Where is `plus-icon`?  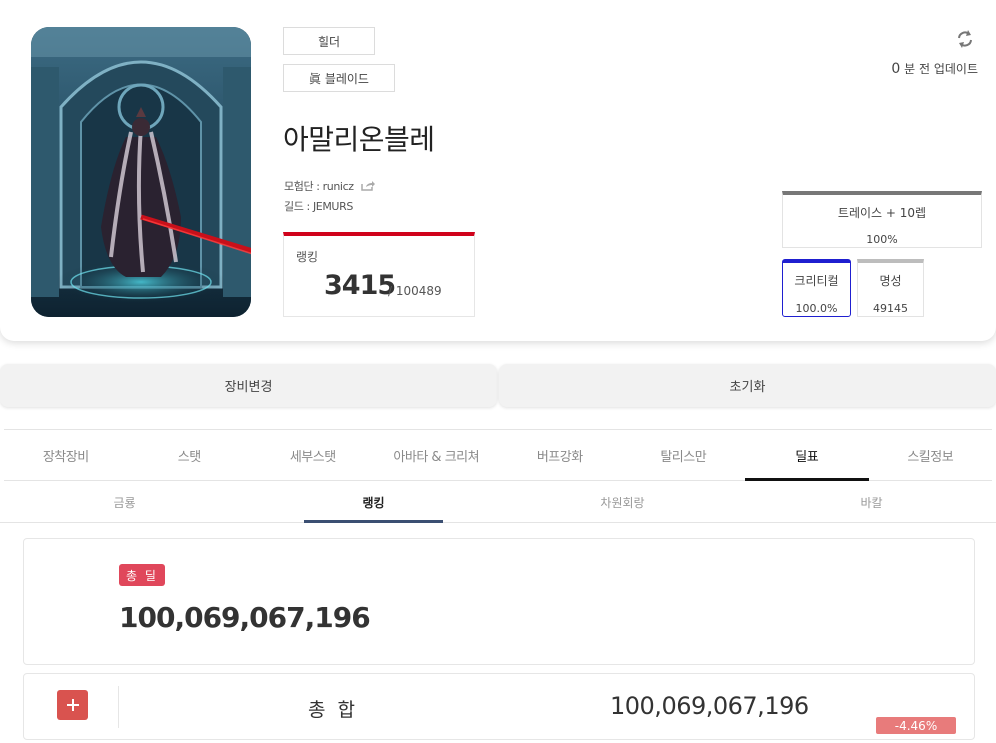
plus-icon is located at coordinates (72, 705).